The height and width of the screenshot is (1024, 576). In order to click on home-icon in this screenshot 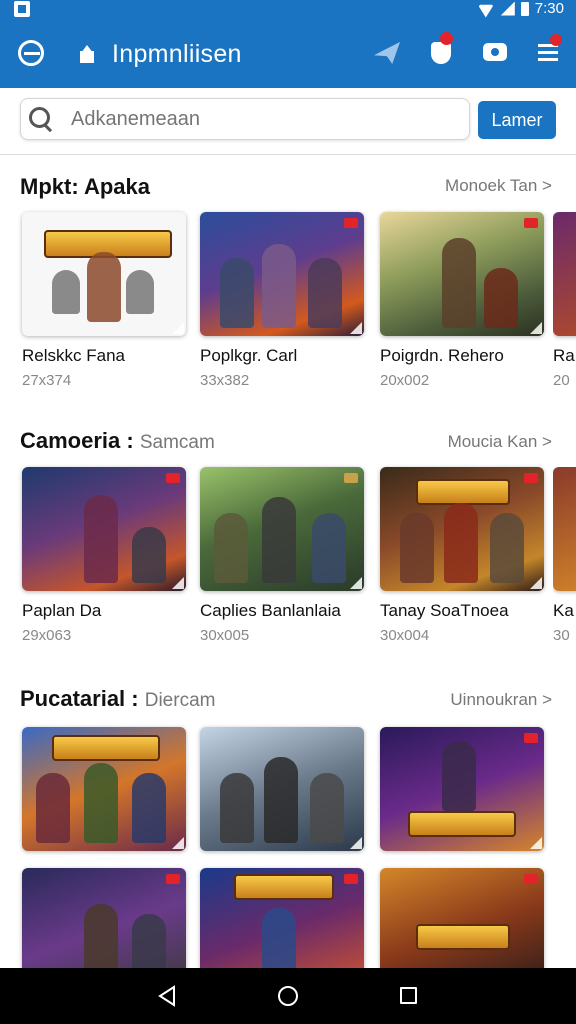, I will do `click(87, 54)`.